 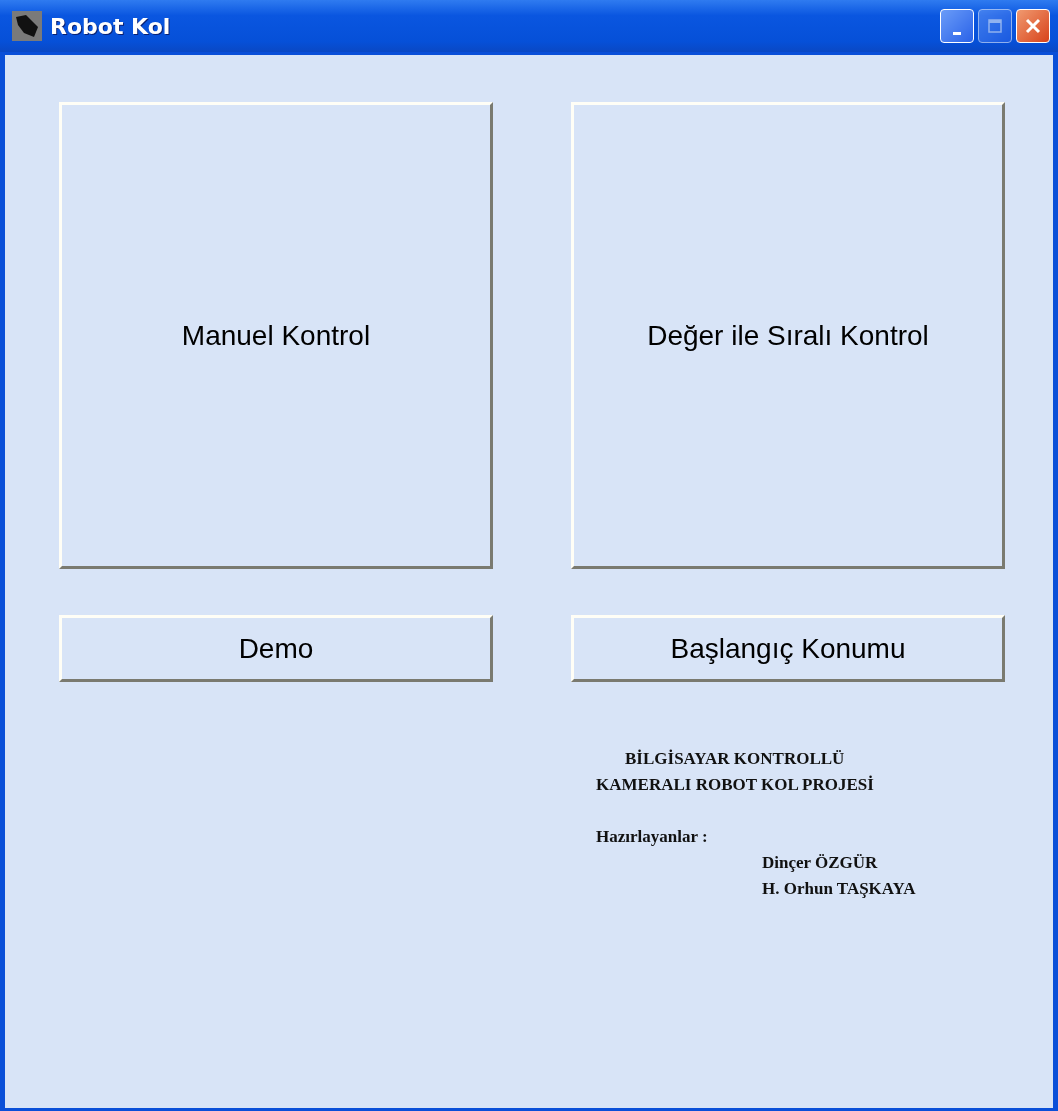 I want to click on action-button: Başlangıç Konumu, so click(x=788, y=648).